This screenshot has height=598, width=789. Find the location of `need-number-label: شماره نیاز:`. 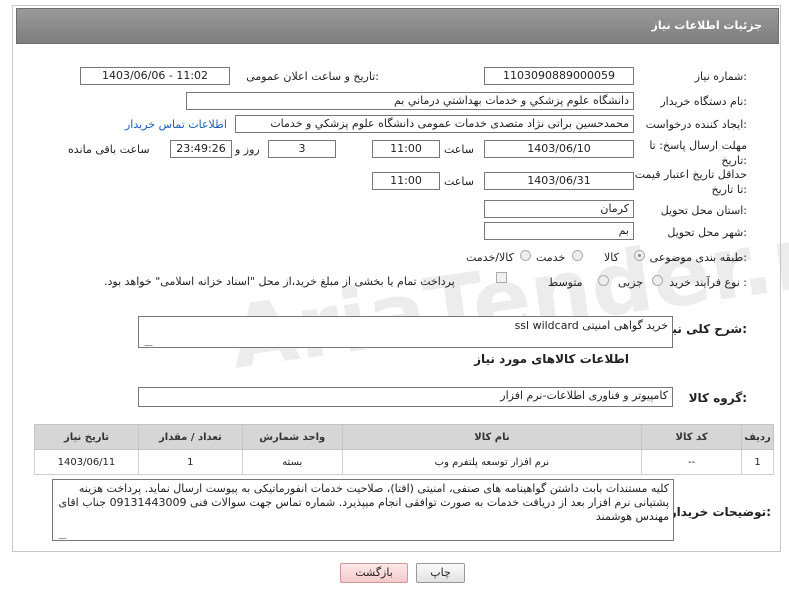

need-number-label: شماره نیاز: is located at coordinates (720, 76).